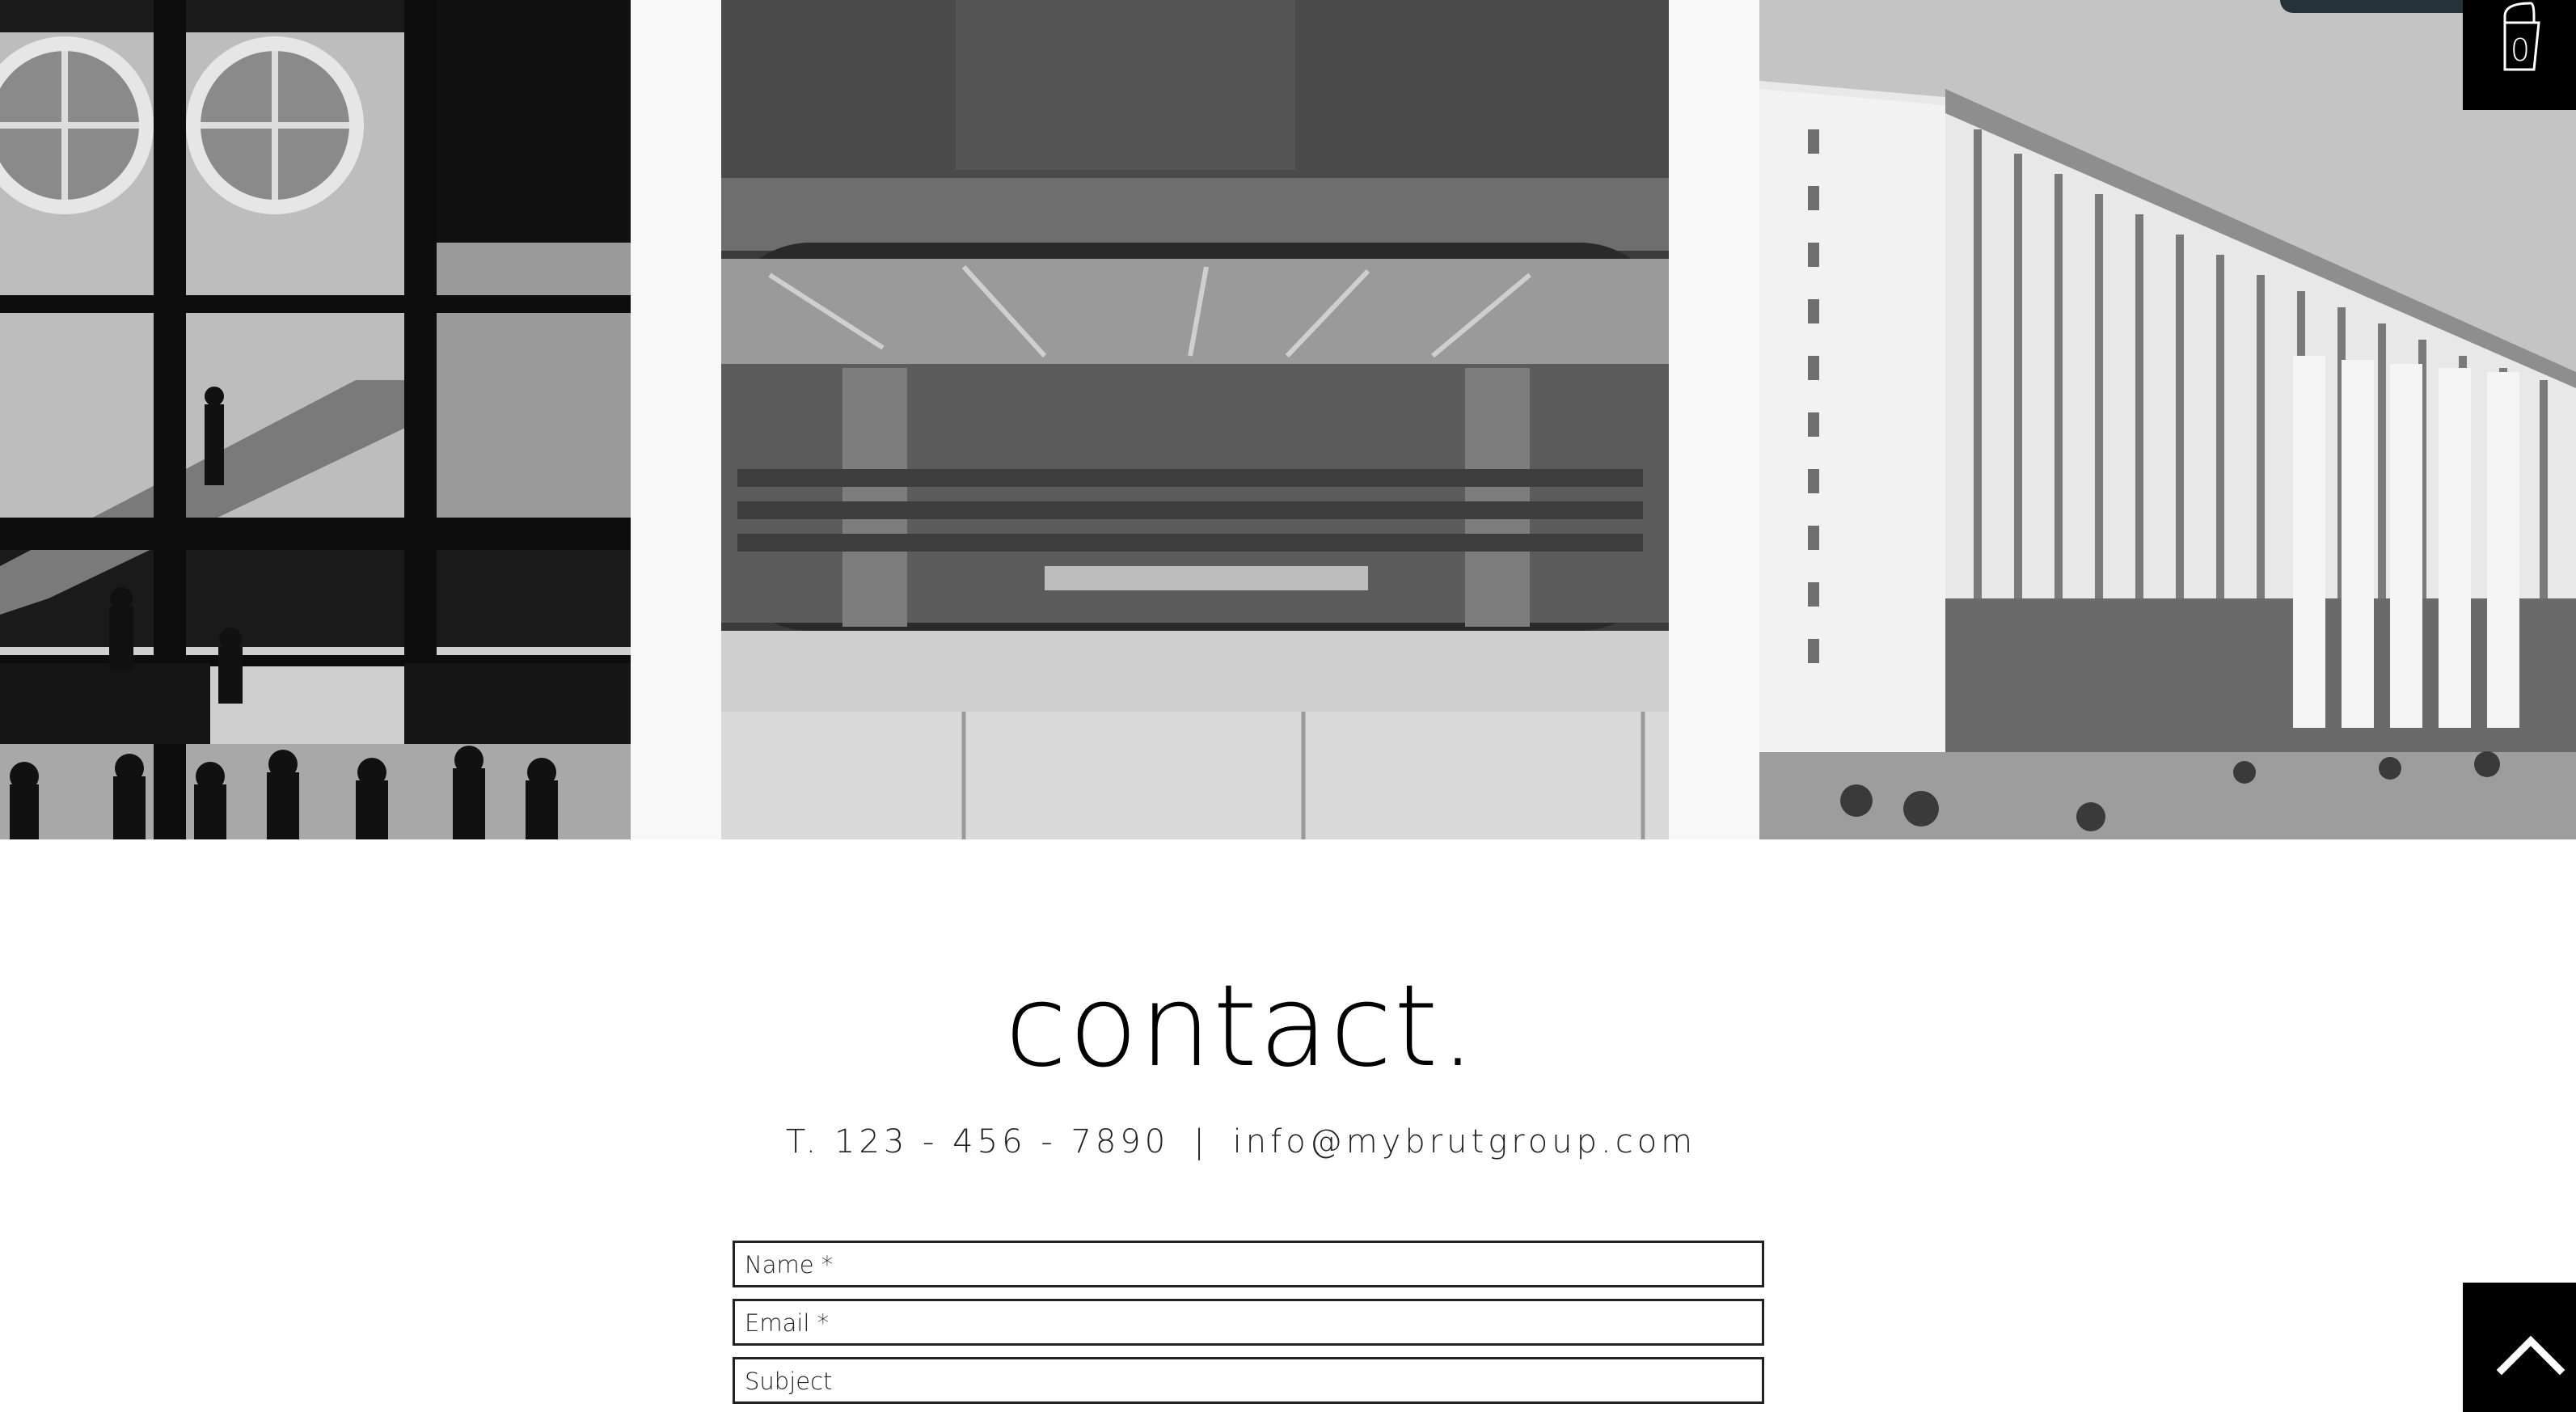 The image size is (2576, 1412). What do you see at coordinates (977, 1141) in the screenshot?
I see `phone-number: T. 123 - 456 - 7890` at bounding box center [977, 1141].